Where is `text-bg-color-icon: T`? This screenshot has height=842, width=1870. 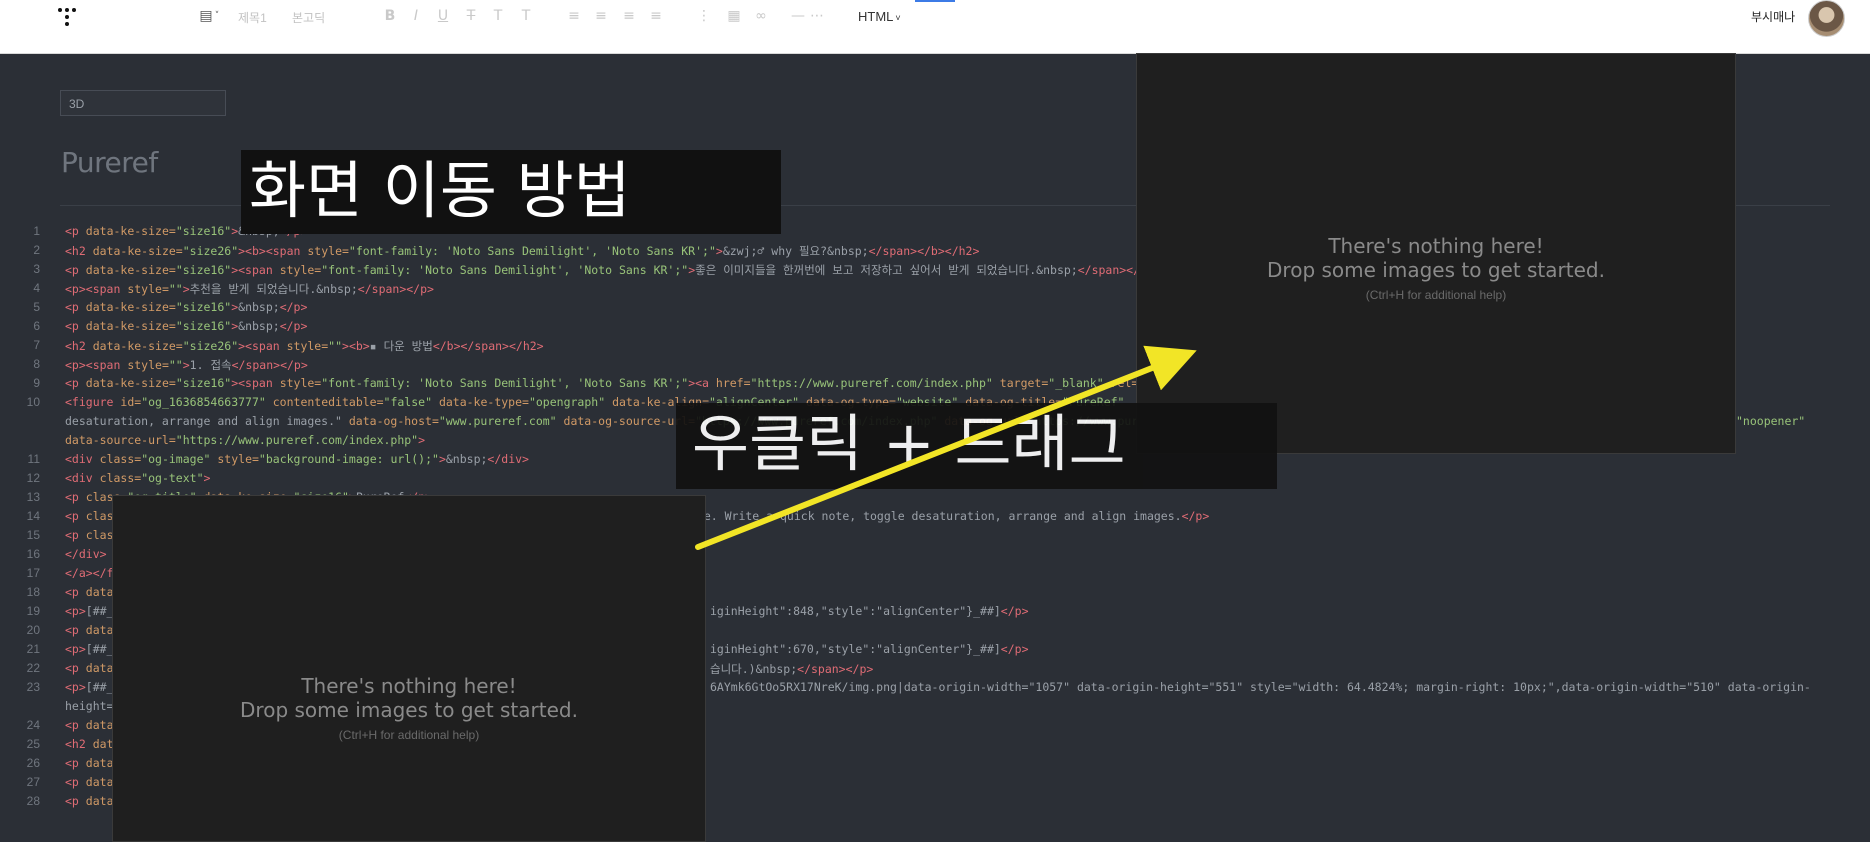 text-bg-color-icon: T is located at coordinates (526, 16).